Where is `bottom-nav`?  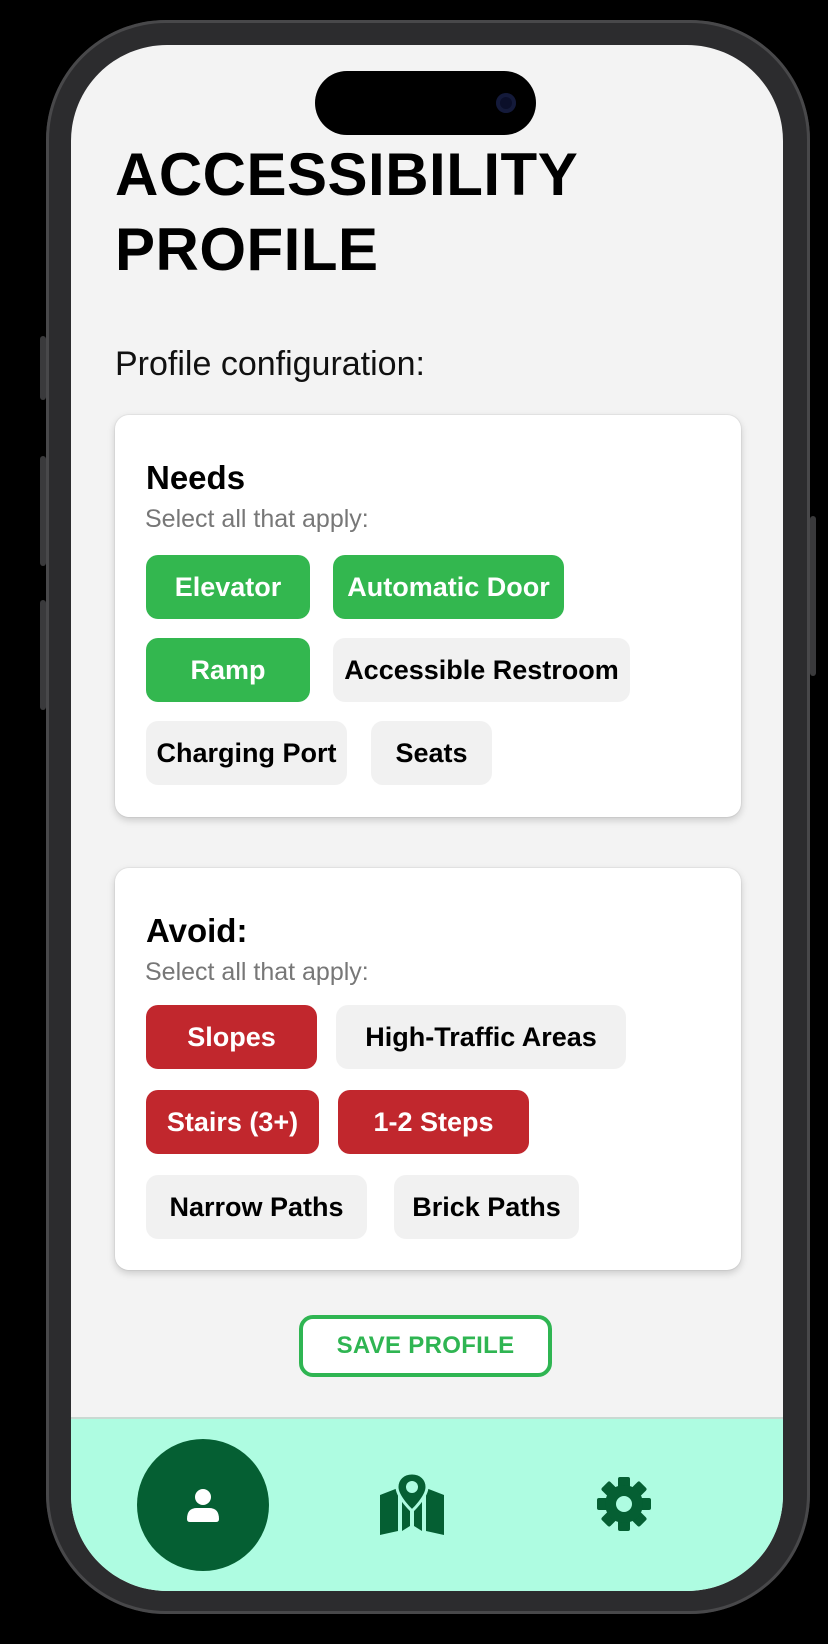 bottom-nav is located at coordinates (427, 1504).